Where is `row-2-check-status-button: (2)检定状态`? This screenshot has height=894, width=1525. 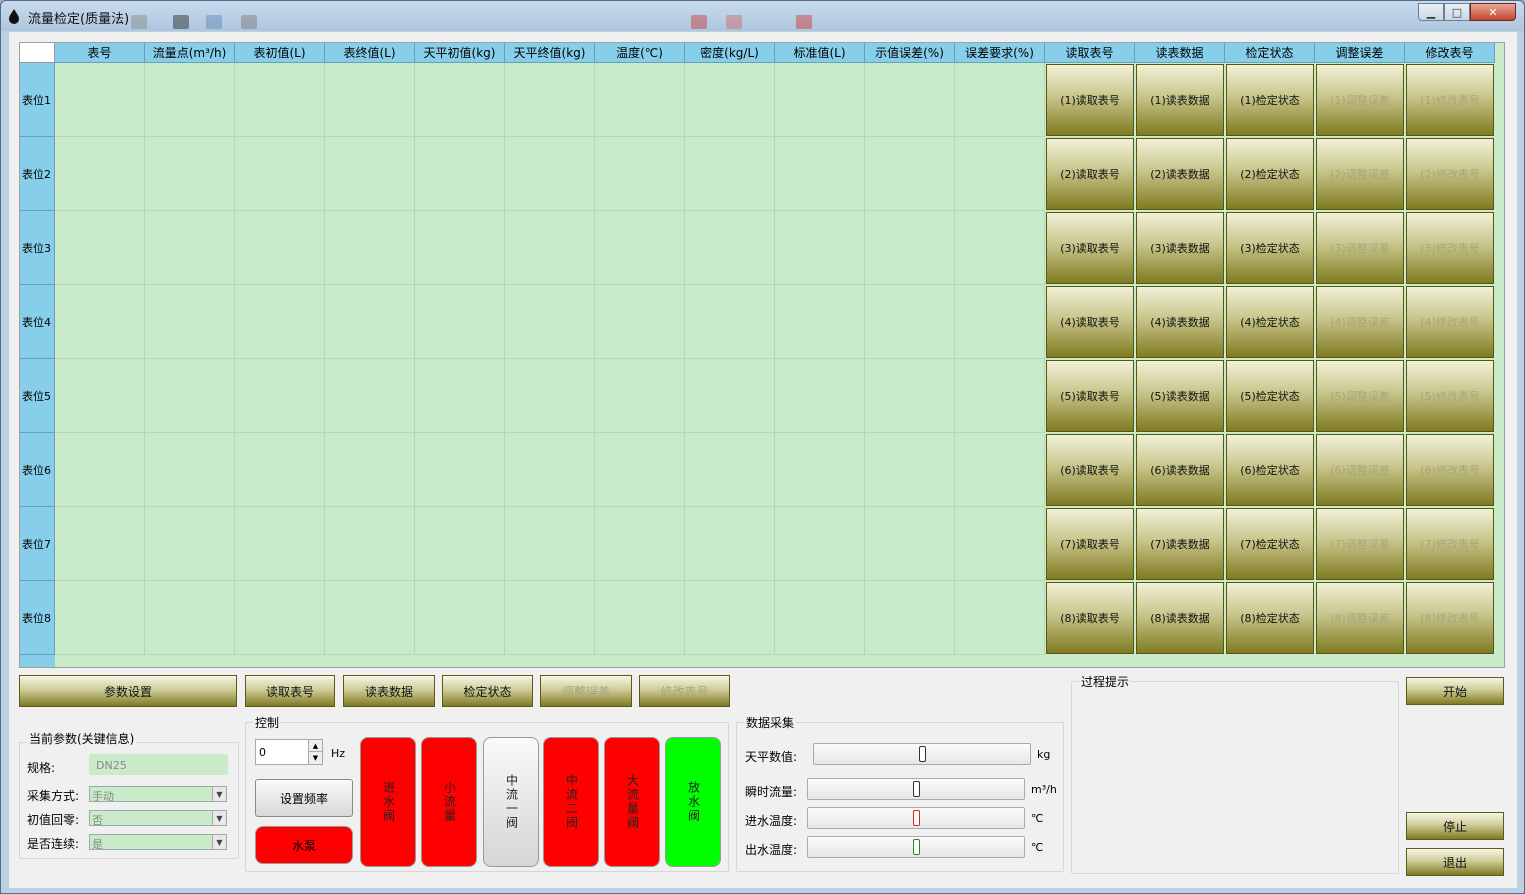 row-2-check-status-button: (2)检定状态 is located at coordinates (1270, 174).